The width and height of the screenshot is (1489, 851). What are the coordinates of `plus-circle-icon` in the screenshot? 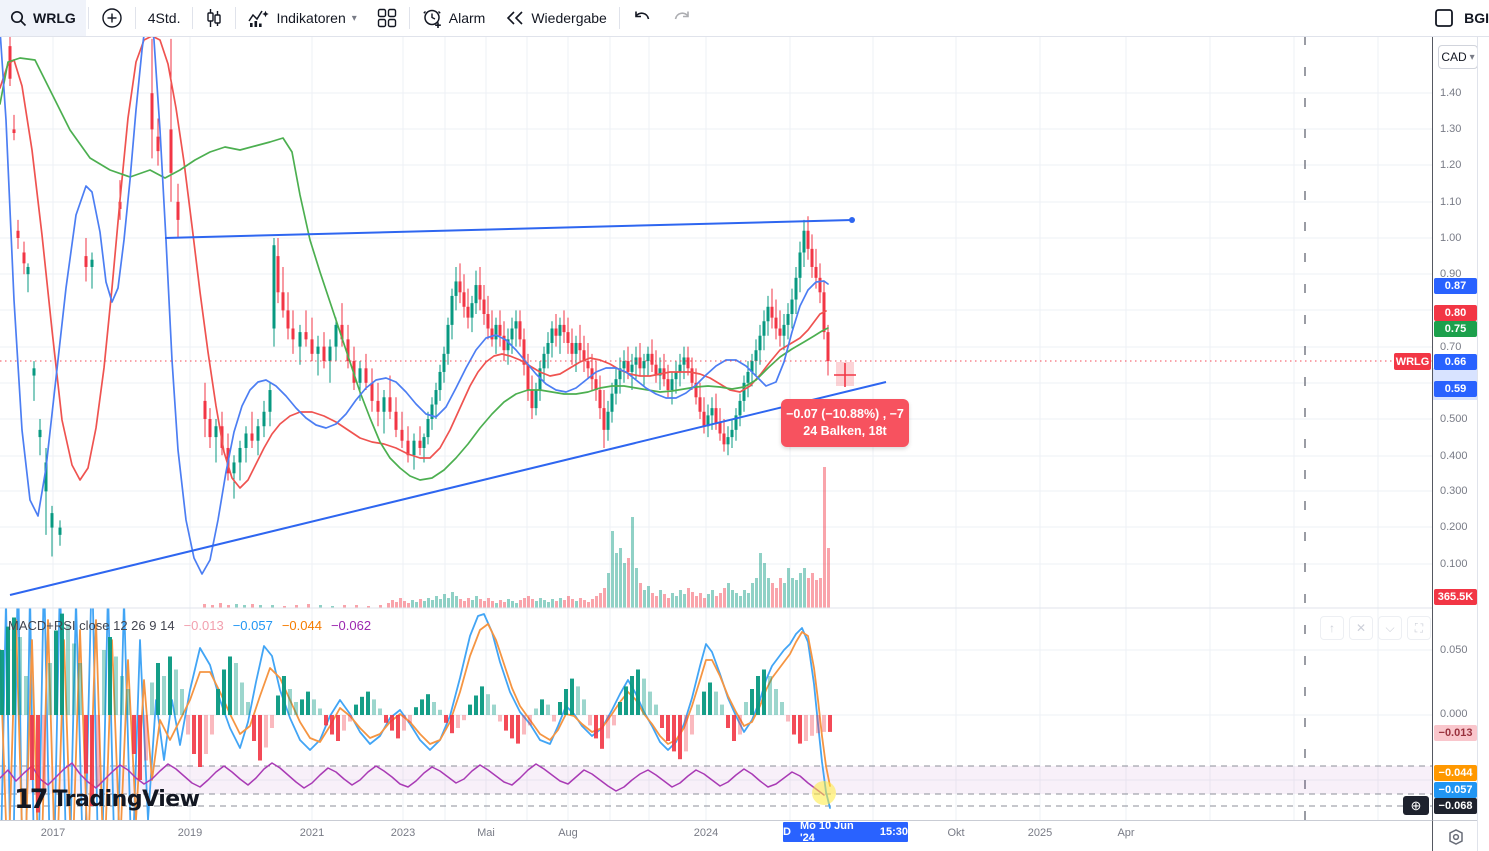 It's located at (112, 18).